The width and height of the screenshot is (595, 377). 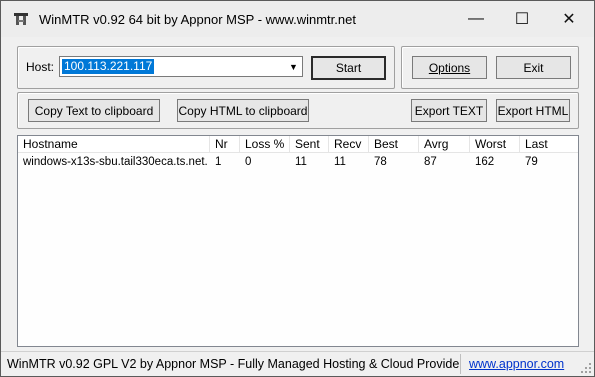 What do you see at coordinates (94, 110) in the screenshot?
I see `copy-text-button: Copy Text to clipboard` at bounding box center [94, 110].